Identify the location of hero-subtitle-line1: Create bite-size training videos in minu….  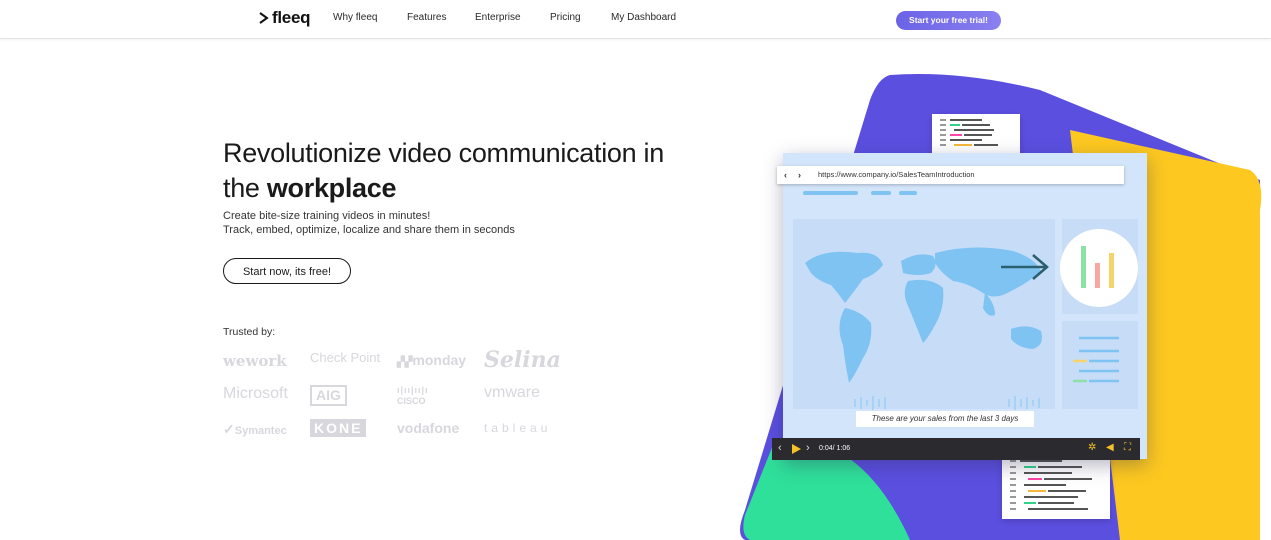
(327, 216).